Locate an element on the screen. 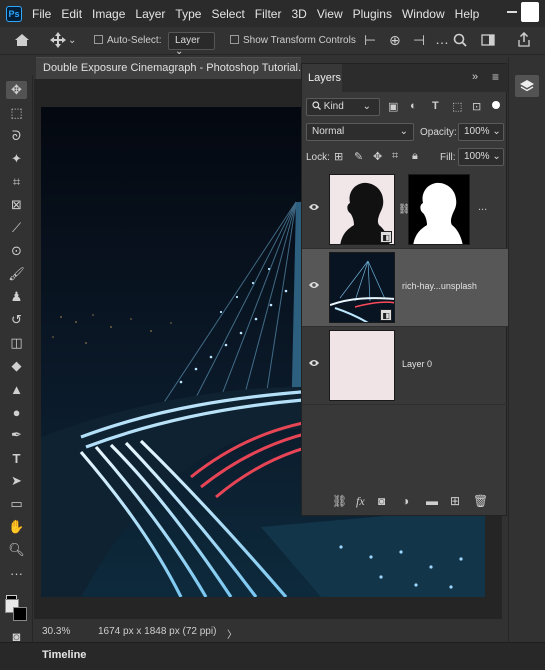  pen-tool-icon: ✒ is located at coordinates (16, 435).